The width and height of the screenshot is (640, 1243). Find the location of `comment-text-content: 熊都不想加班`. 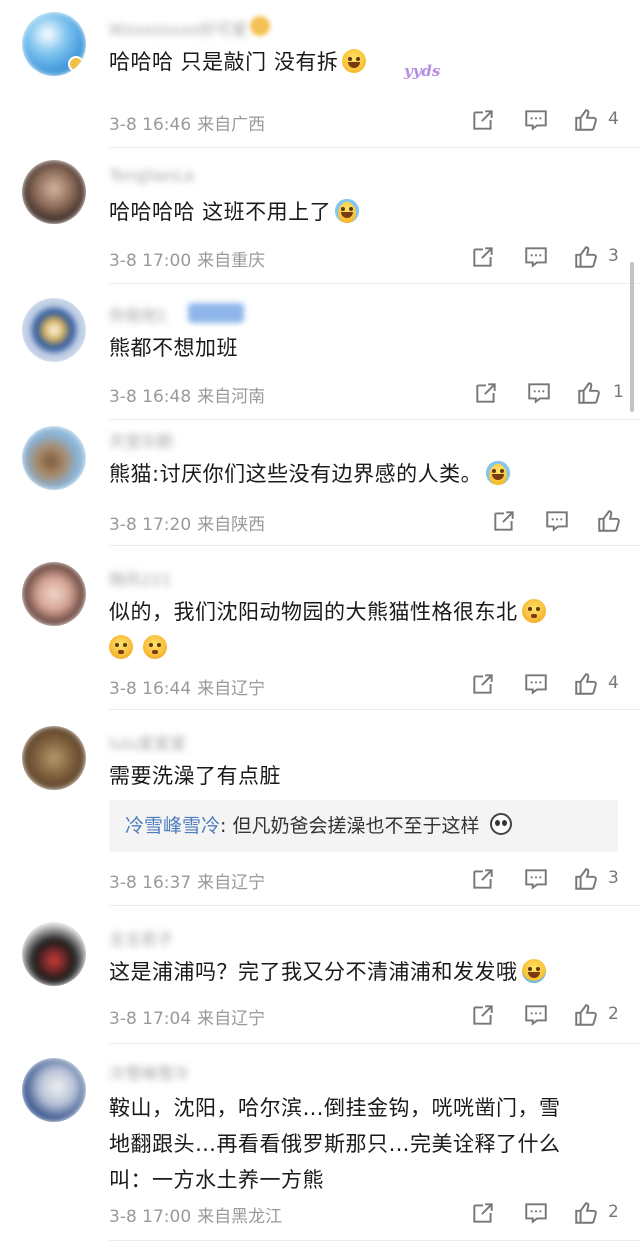

comment-text-content: 熊都不想加班 is located at coordinates (173, 348).